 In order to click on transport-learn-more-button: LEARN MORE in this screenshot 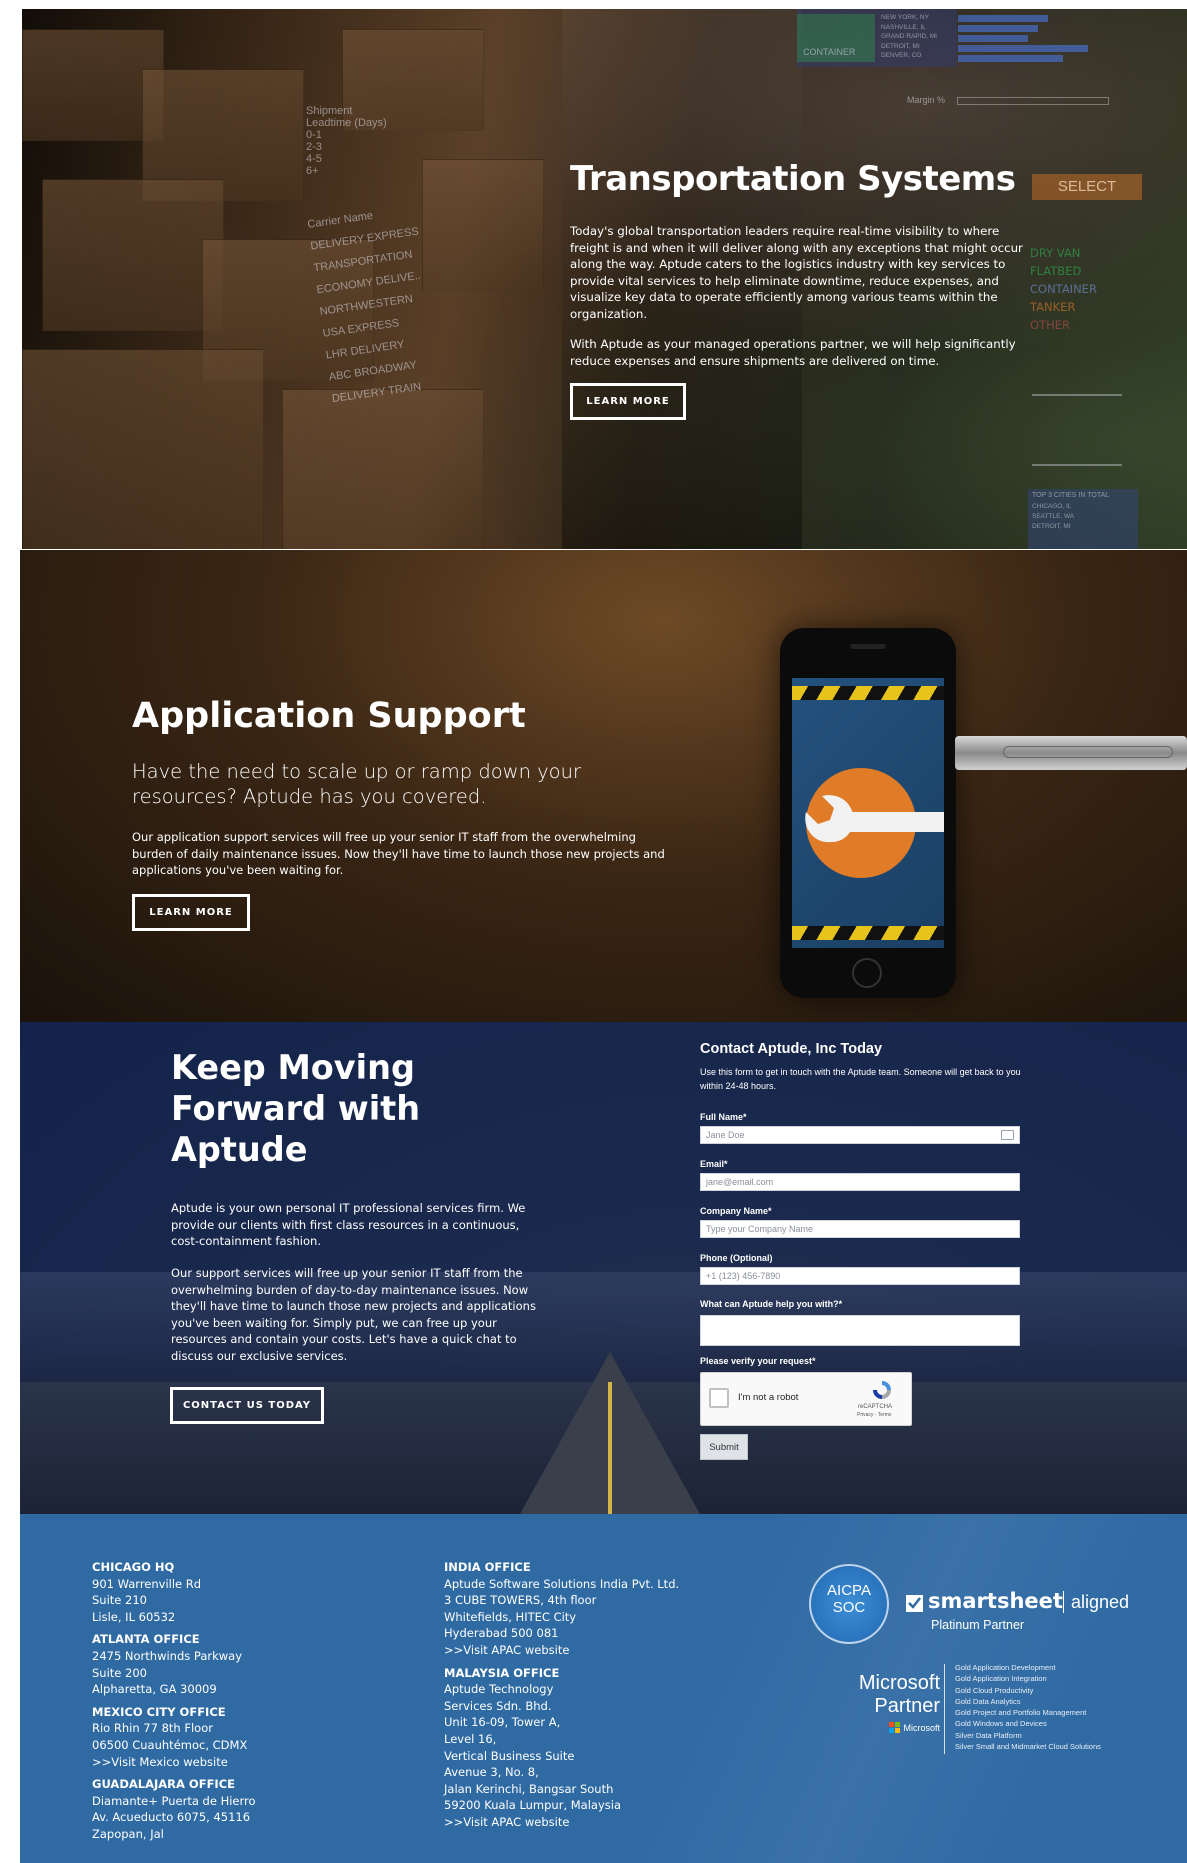, I will do `click(628, 401)`.